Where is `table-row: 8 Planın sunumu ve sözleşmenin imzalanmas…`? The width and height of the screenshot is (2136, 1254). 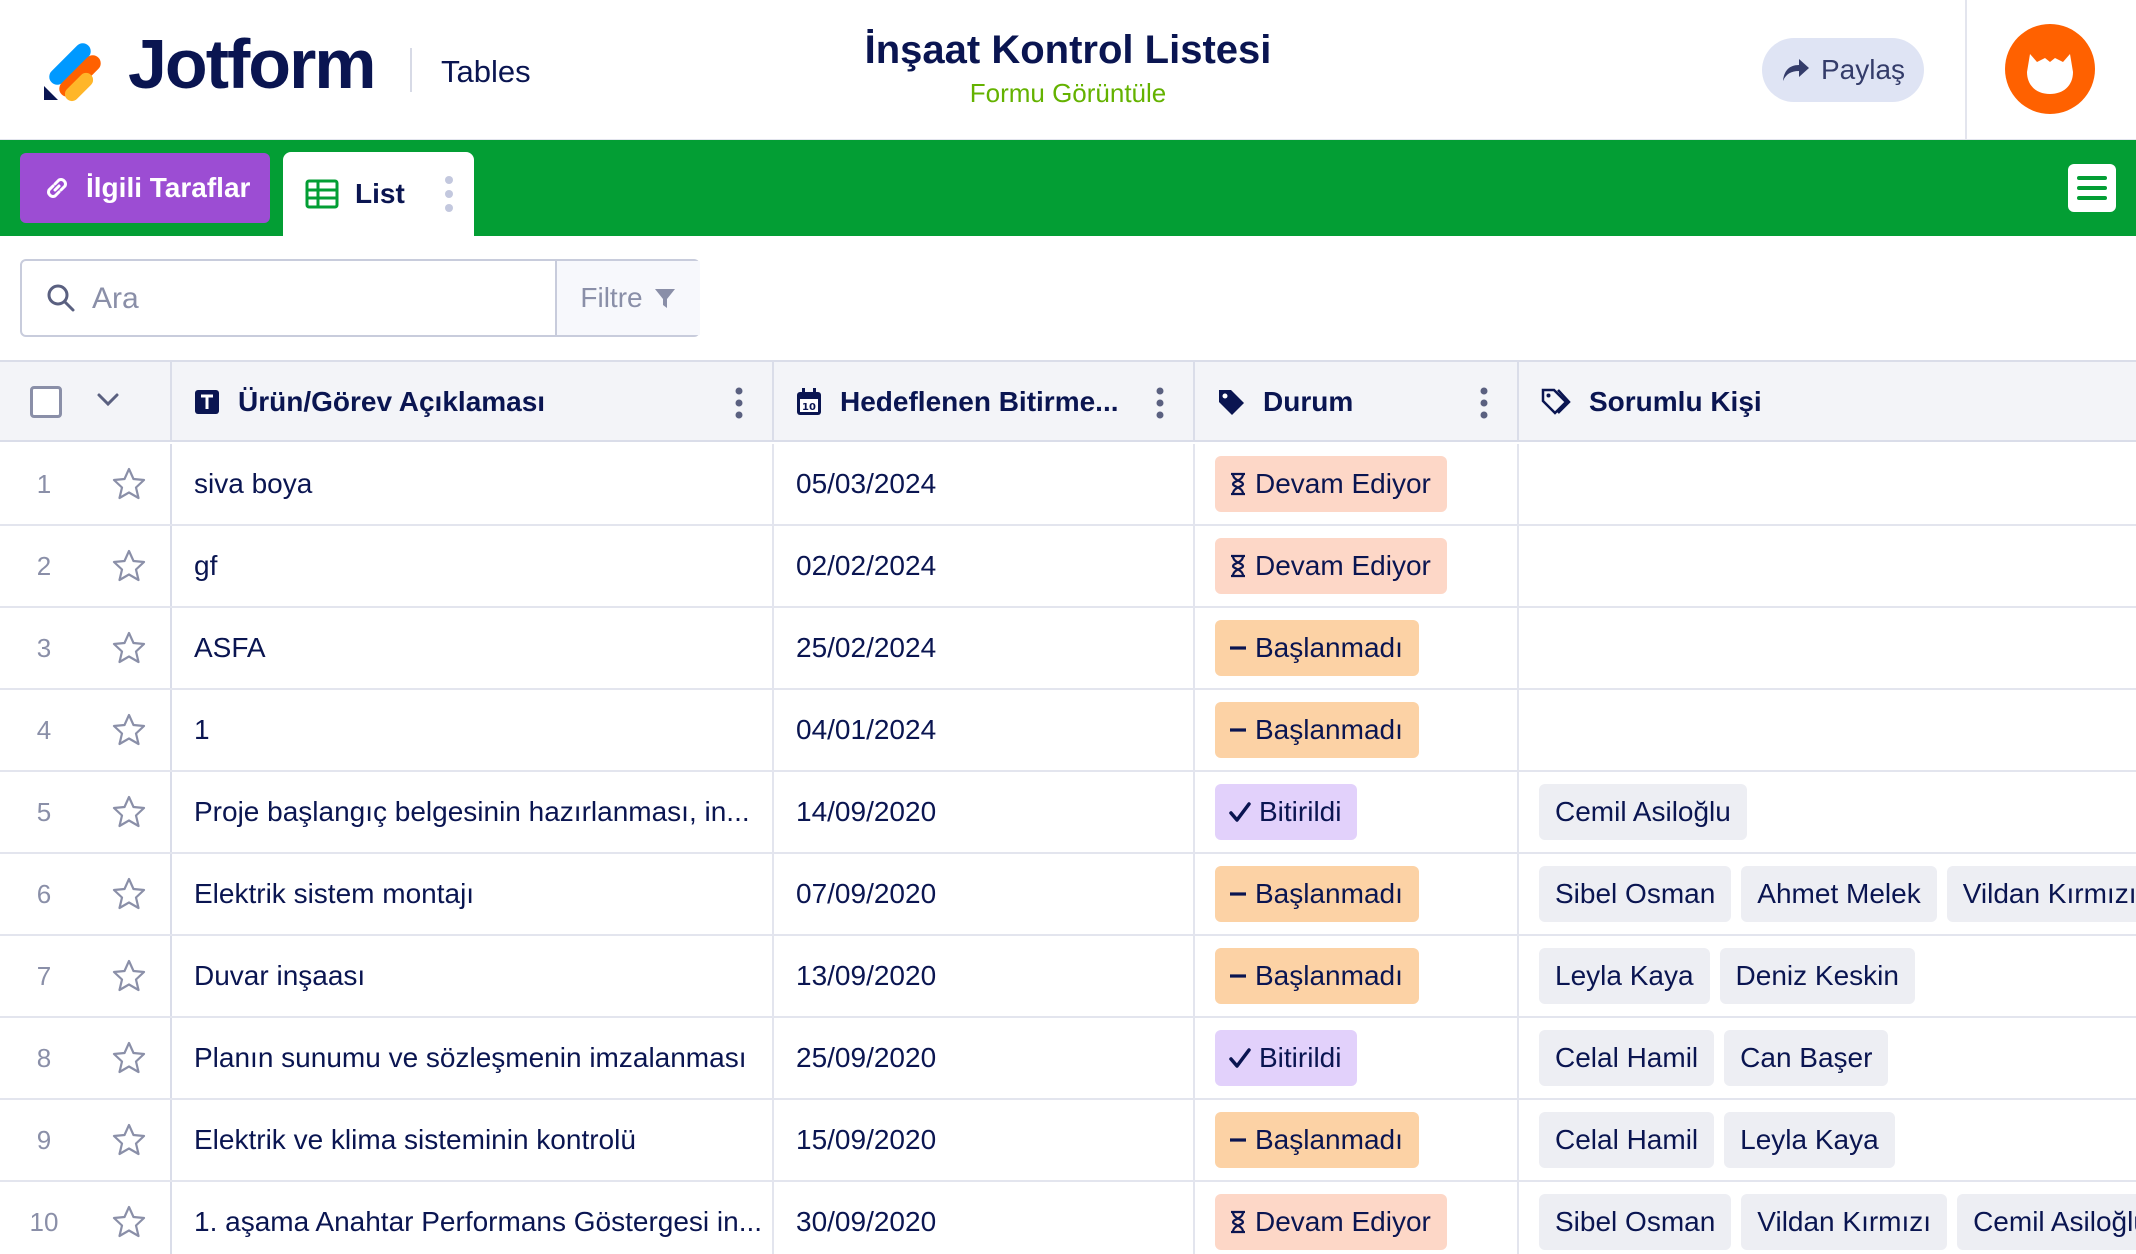
table-row: 8 Planın sunumu ve sözleşmenin imzalanmas… is located at coordinates (1068, 1059).